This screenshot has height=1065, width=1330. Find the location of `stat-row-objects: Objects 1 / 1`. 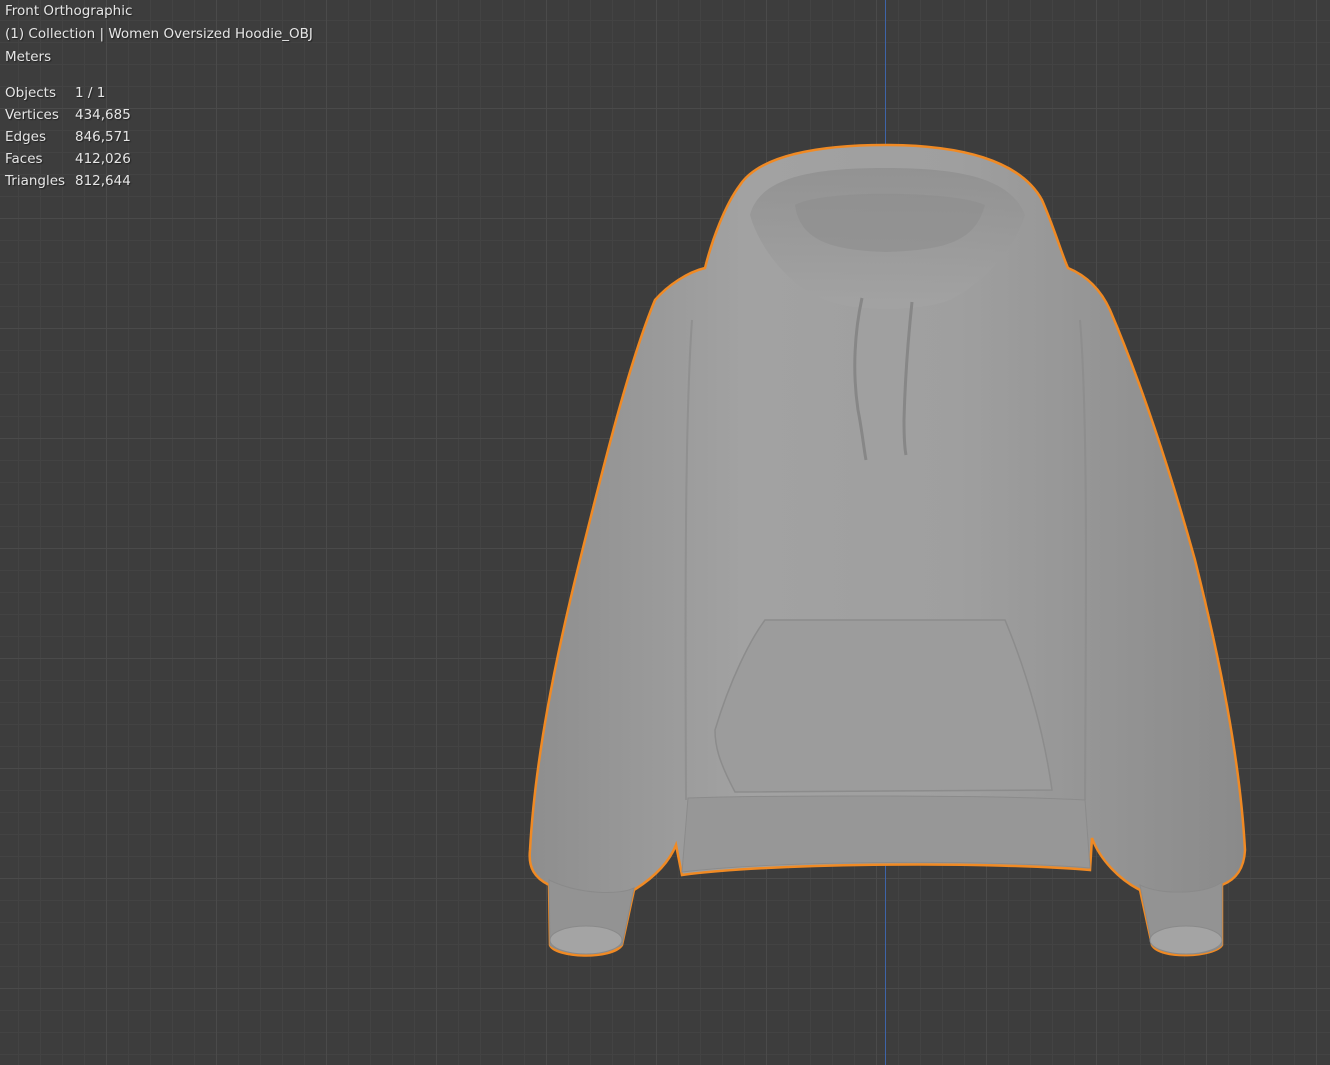

stat-row-objects: Objects 1 / 1 is located at coordinates (159, 93).